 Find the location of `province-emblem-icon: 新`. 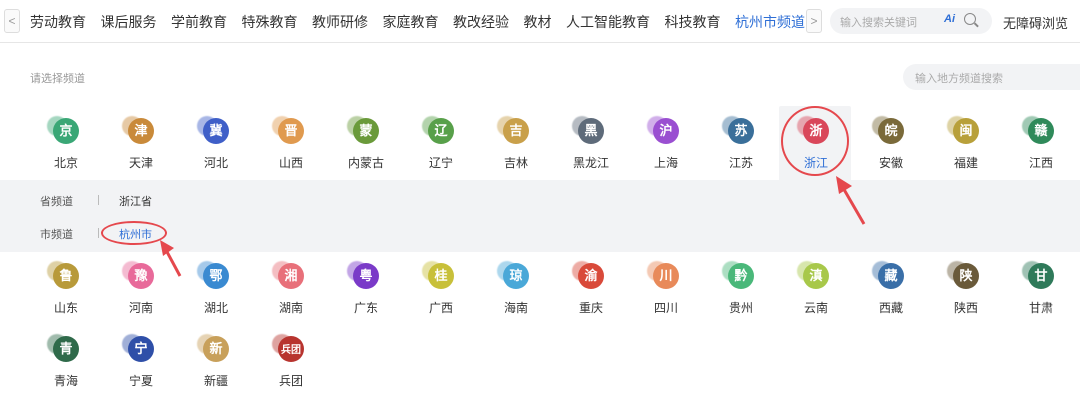

province-emblem-icon: 新 is located at coordinates (216, 349).